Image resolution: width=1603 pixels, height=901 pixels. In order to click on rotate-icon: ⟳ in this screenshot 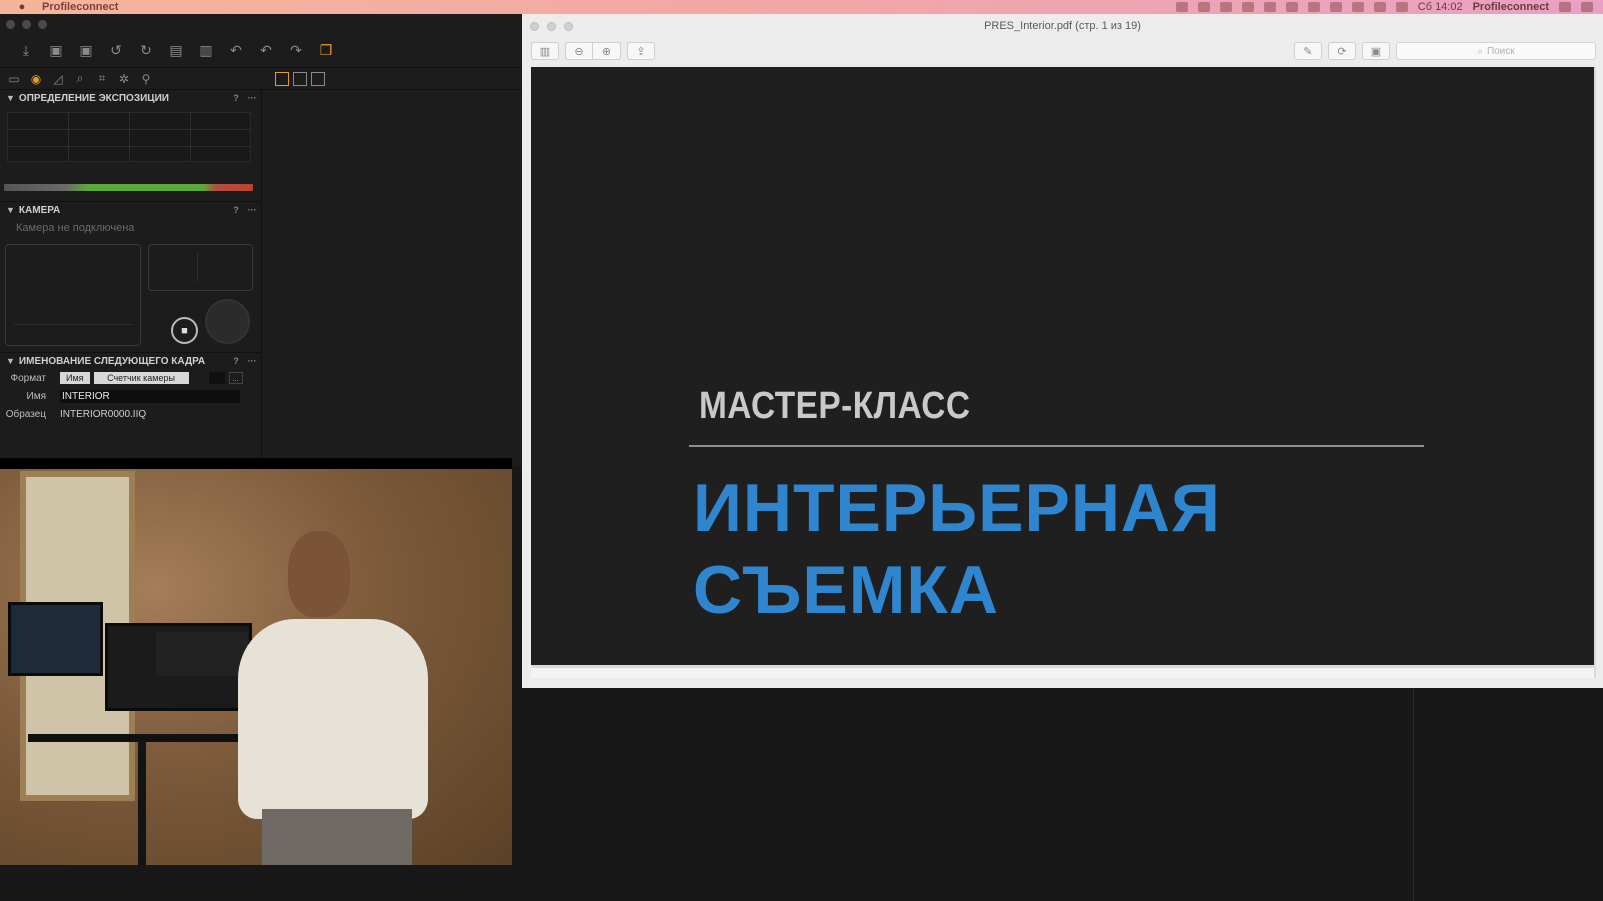, I will do `click(1342, 51)`.